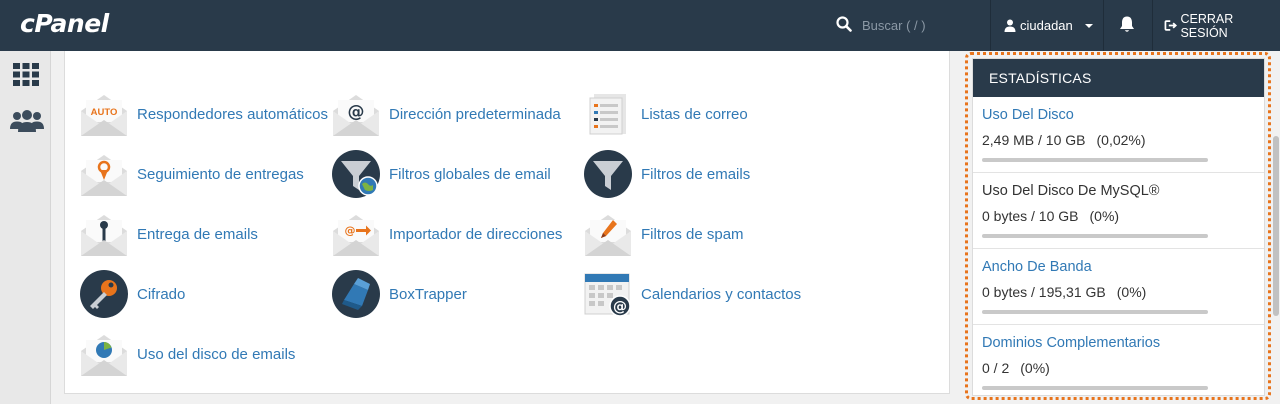  What do you see at coordinates (922, 25) in the screenshot?
I see `search-input` at bounding box center [922, 25].